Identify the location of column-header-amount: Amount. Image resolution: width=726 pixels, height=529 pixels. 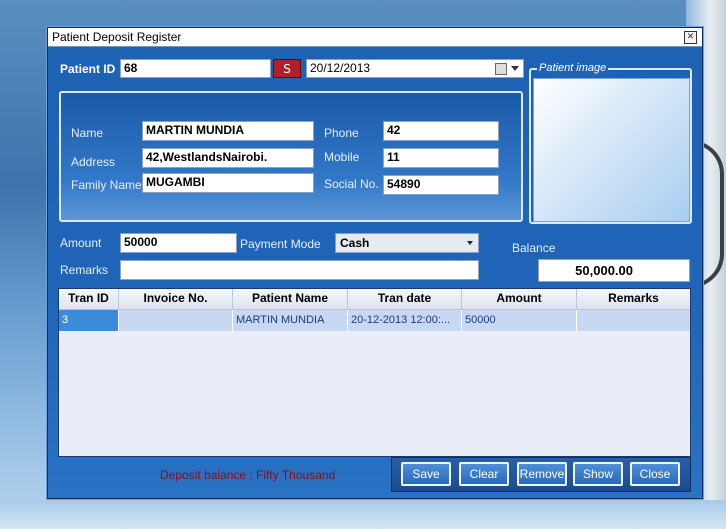
(519, 299).